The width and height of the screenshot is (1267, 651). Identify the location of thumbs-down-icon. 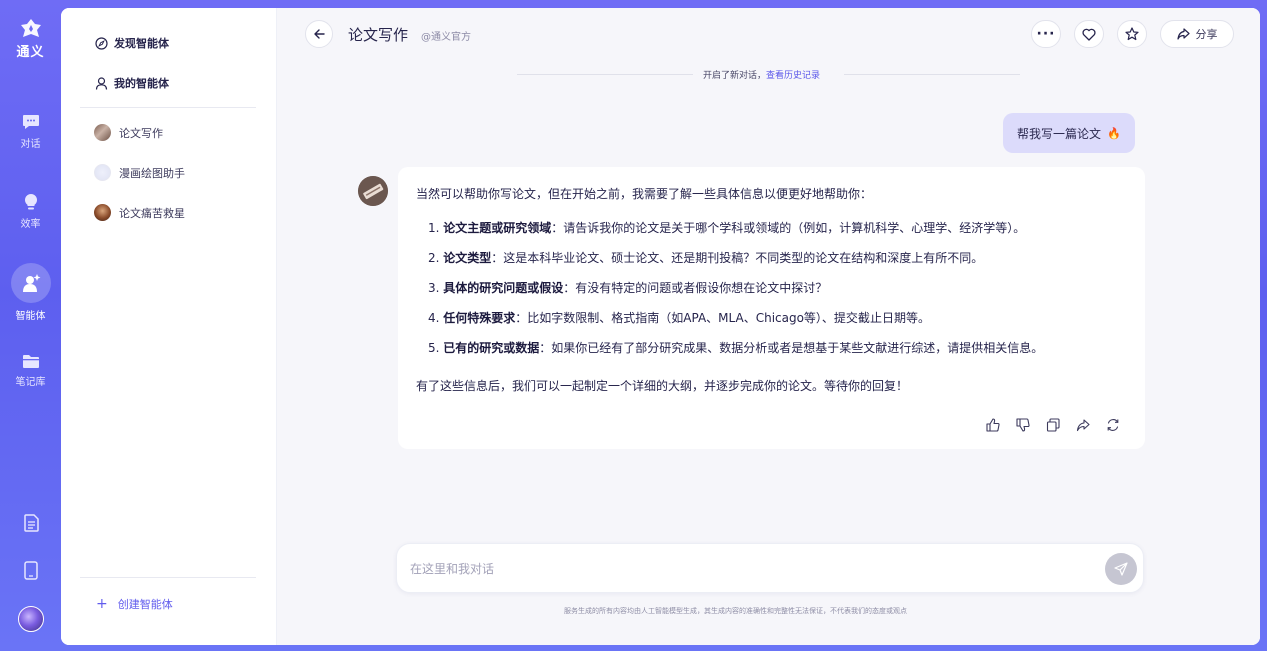
(1023, 425).